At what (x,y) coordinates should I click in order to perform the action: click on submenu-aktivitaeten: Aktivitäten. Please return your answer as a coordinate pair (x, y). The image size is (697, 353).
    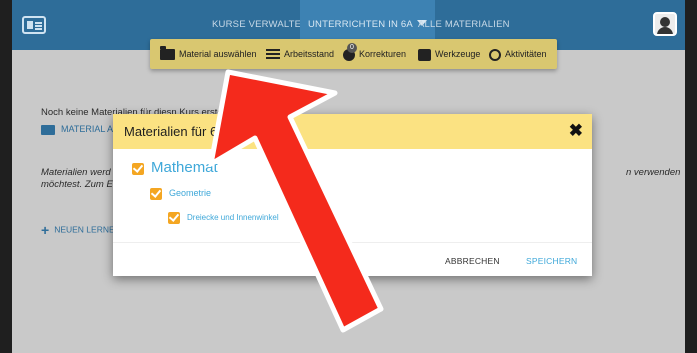
    Looking at the image, I should click on (518, 54).